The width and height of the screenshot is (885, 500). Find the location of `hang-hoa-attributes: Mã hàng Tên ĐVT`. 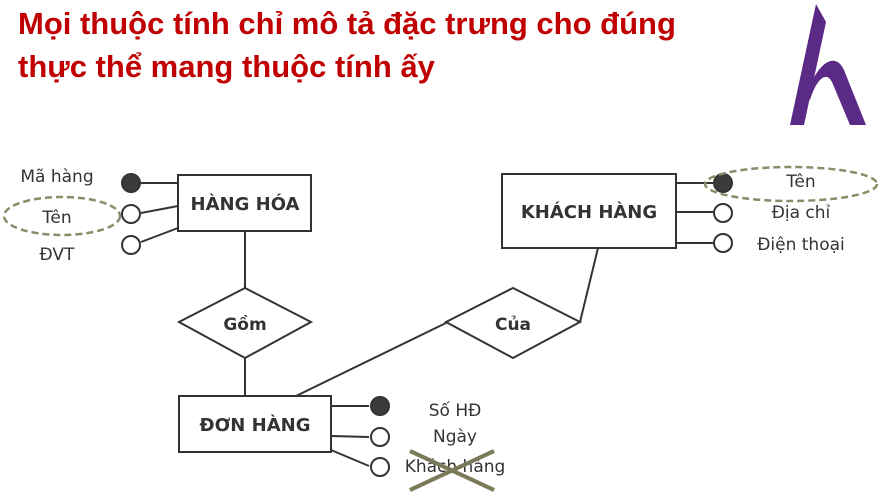

hang-hoa-attributes: Mã hàng Tên ĐVT is located at coordinates (90, 216).